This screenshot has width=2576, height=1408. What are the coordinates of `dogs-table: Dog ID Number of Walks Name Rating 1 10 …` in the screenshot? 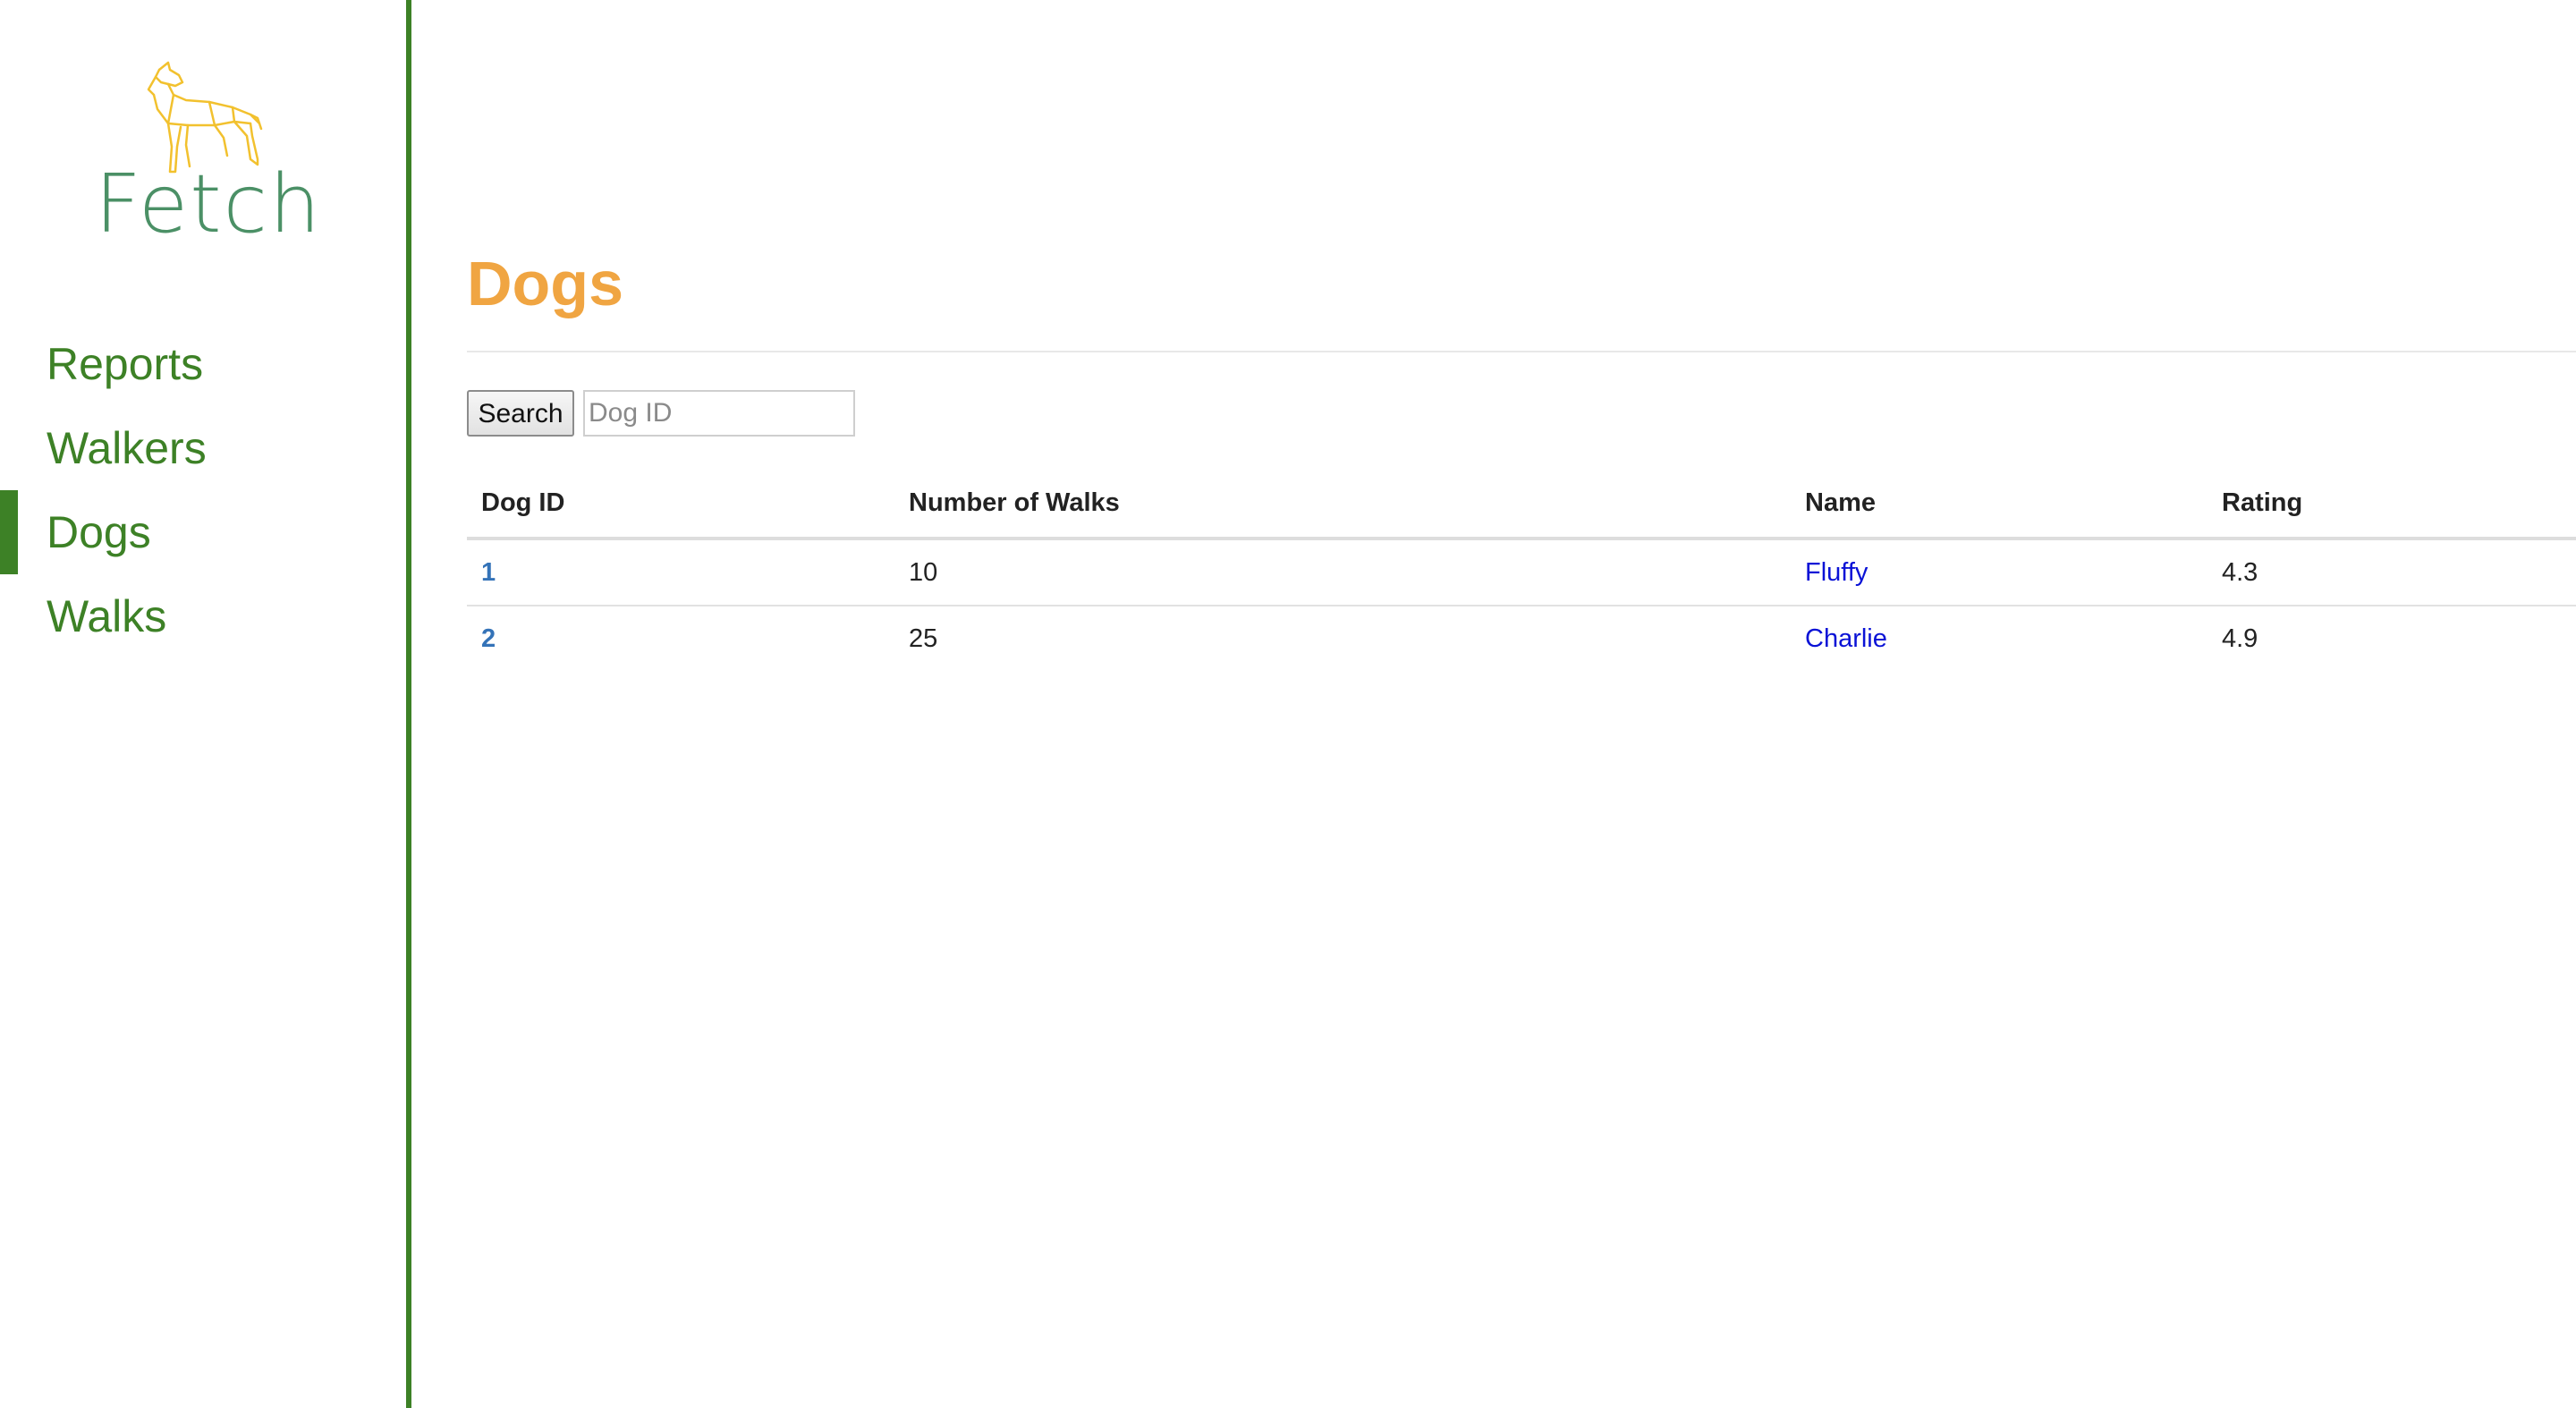 It's located at (1521, 570).